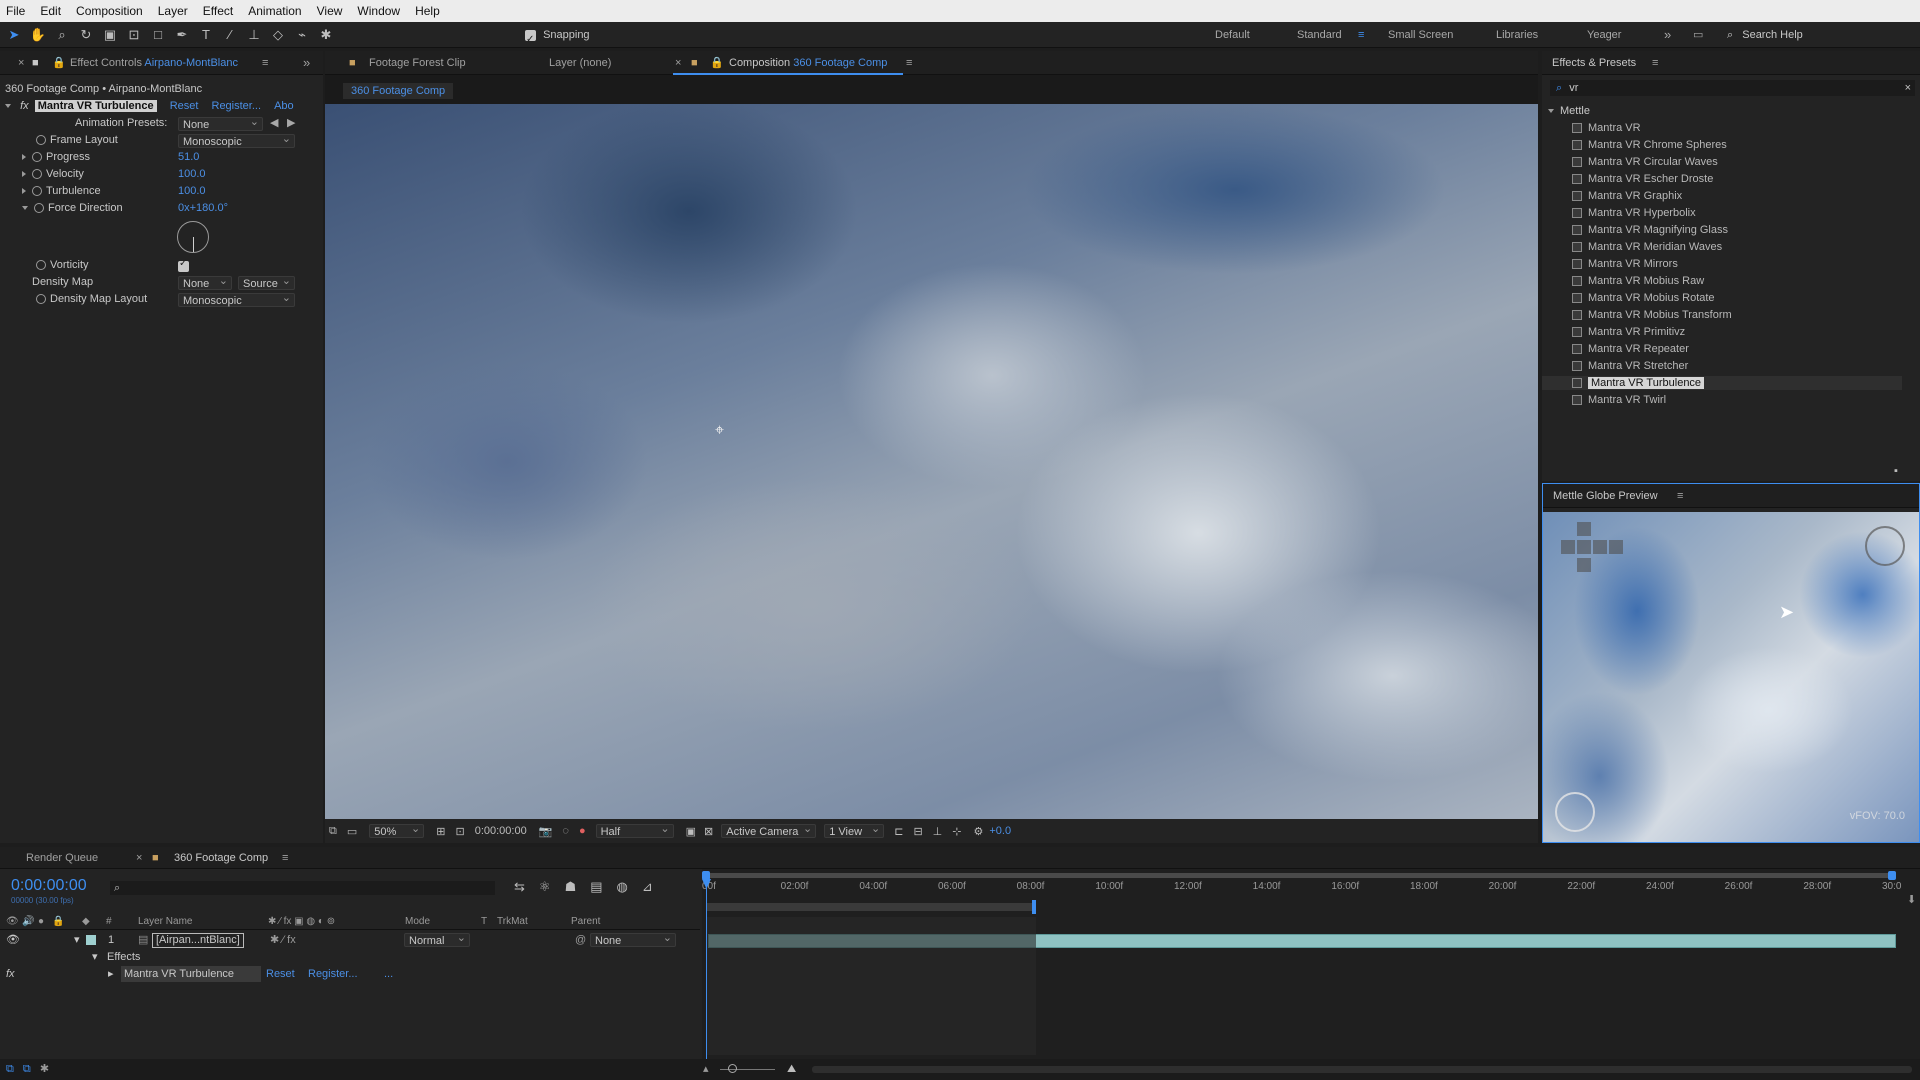  I want to click on visibility-toggle-icon: 👁, so click(13, 940).